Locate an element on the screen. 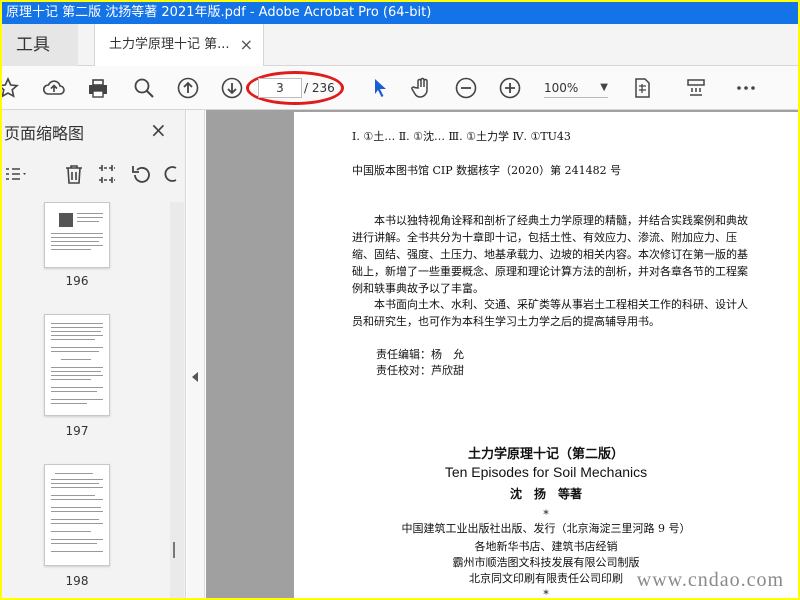  fit-page-icon is located at coordinates (642, 88).